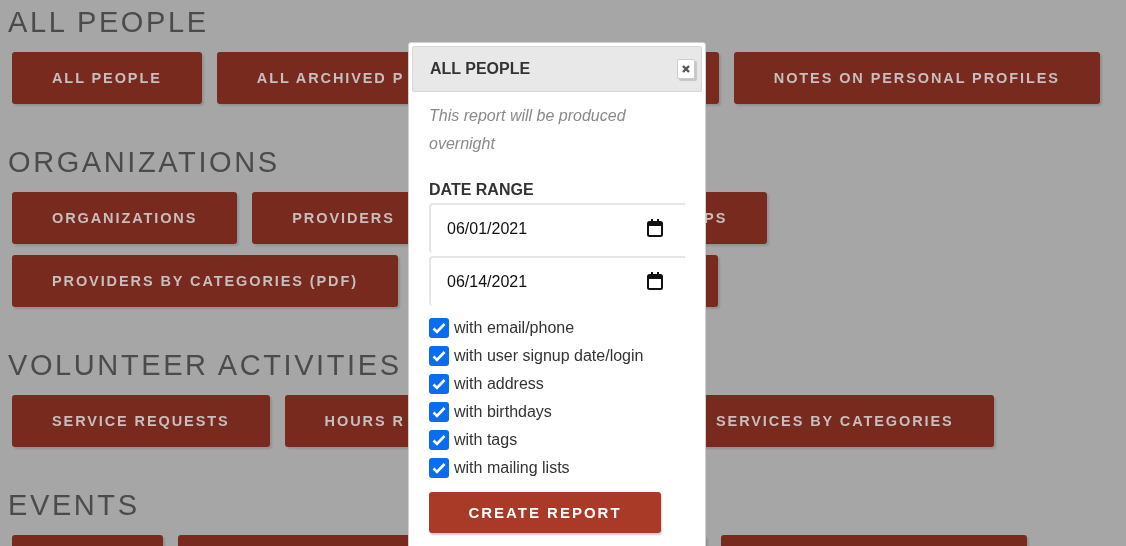  I want to click on report-button: NOTES ON PERSONAL PROFILES, so click(916, 78).